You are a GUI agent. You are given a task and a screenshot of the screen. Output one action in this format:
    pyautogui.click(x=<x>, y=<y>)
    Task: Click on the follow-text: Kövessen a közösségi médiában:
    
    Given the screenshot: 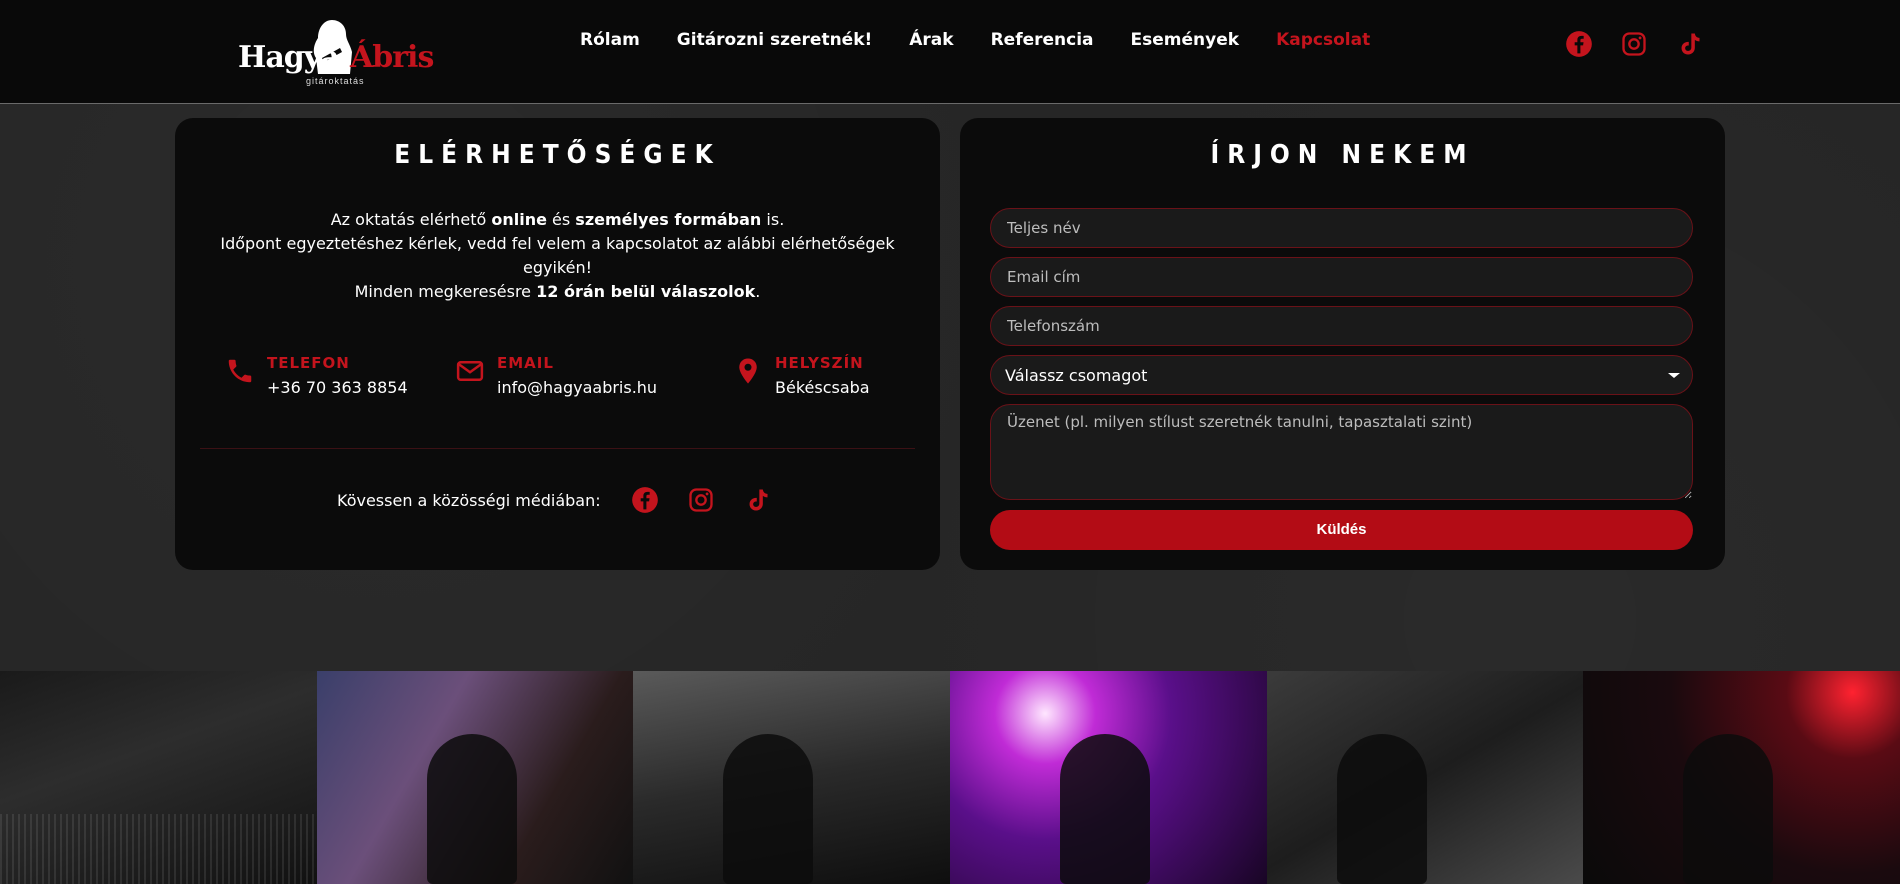 What is the action you would take?
    pyautogui.click(x=469, y=500)
    